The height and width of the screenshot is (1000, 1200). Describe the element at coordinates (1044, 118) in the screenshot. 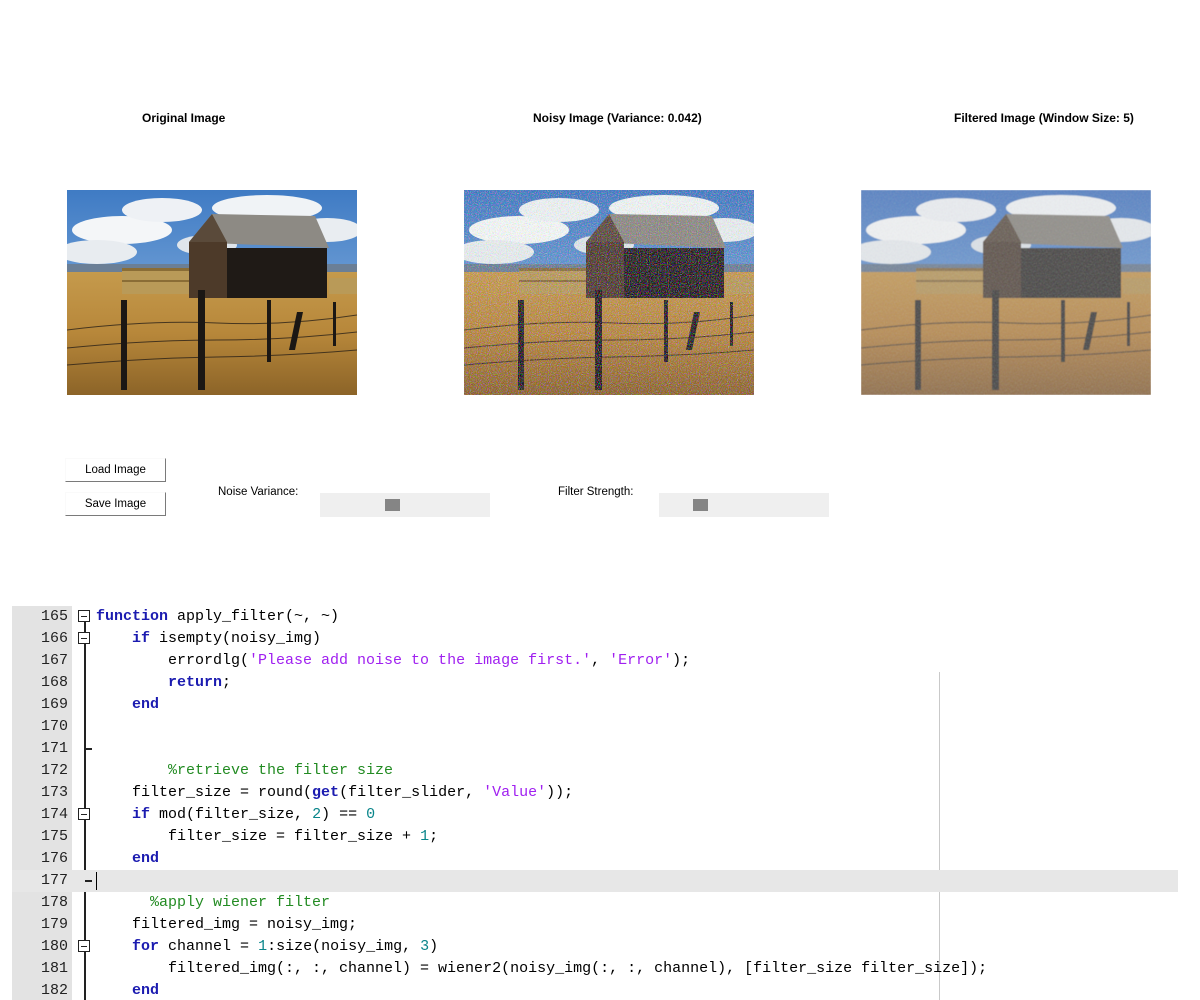

I see `filtered-image-title: Filtered Image (Window Size: 5)` at that location.